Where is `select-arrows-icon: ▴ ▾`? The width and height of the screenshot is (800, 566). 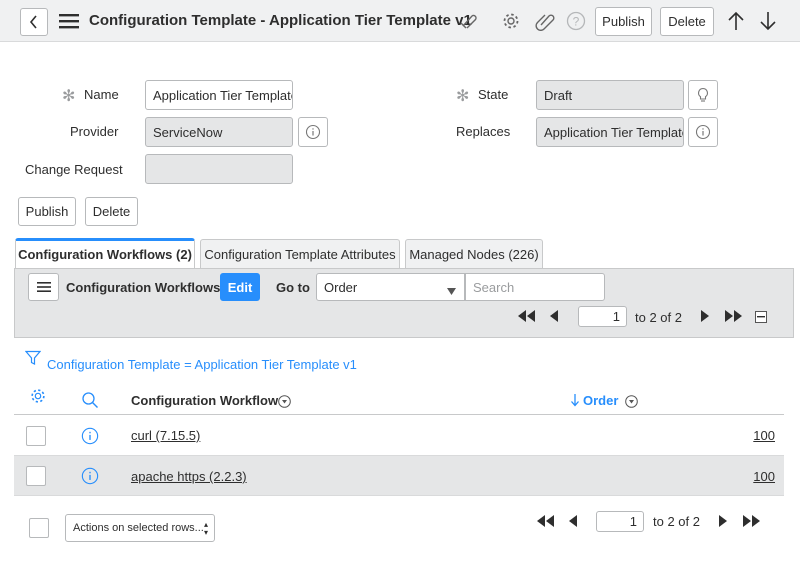
select-arrows-icon: ▴ ▾ is located at coordinates (205, 528).